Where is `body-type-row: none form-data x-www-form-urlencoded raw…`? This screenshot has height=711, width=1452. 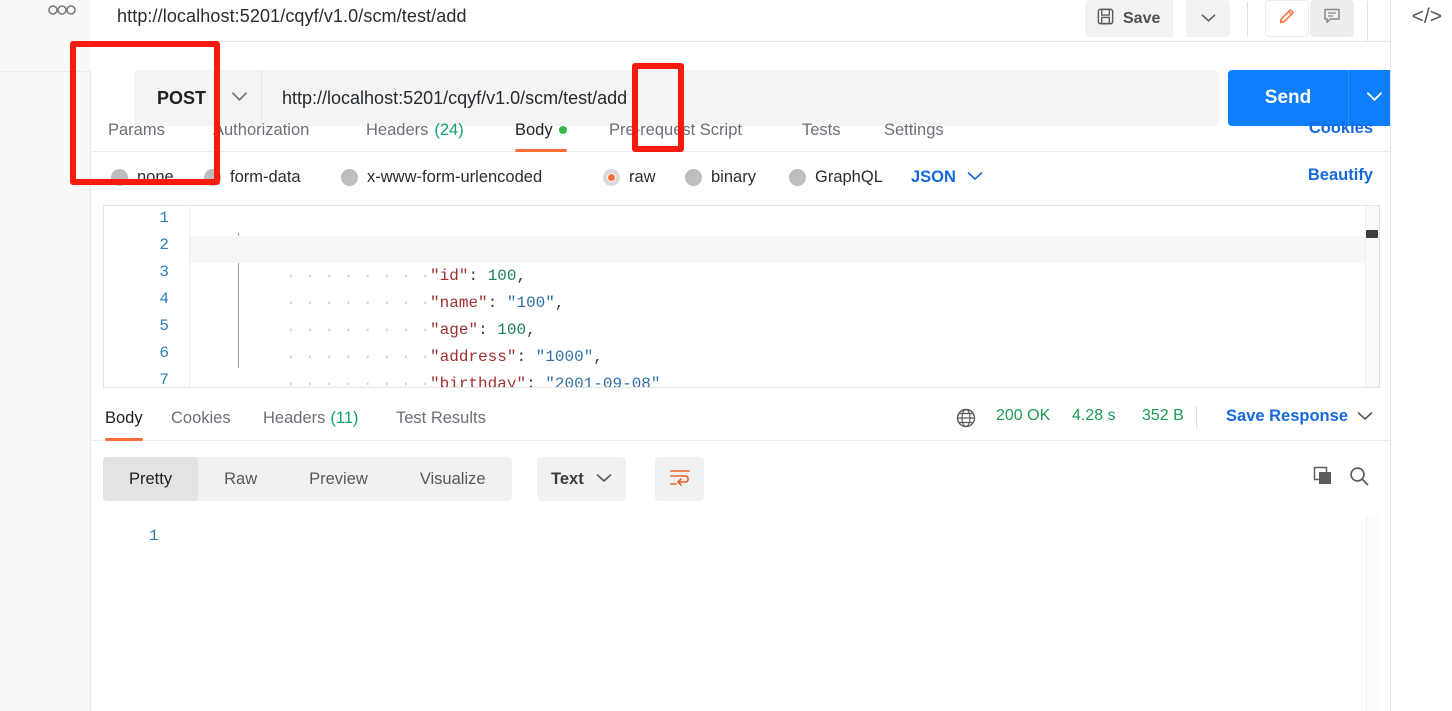
body-type-row: none form-data x-www-form-urlencoded raw… is located at coordinates (740, 178).